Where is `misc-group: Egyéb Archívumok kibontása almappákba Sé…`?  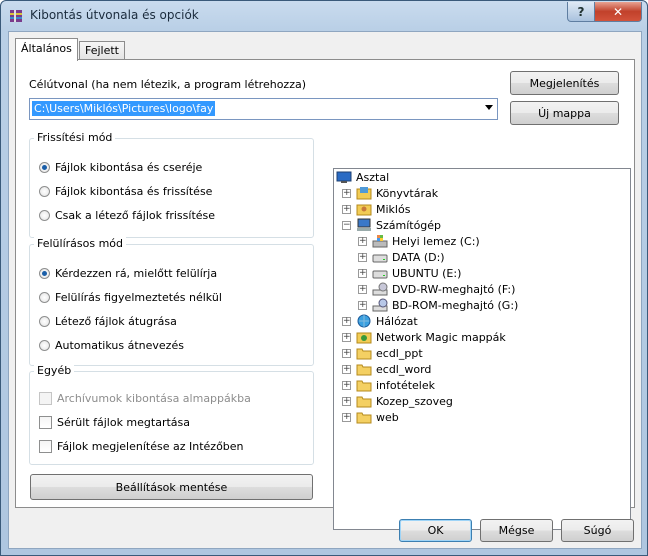 misc-group: Egyéb Archívumok kibontása almappákba Sé… is located at coordinates (171, 414).